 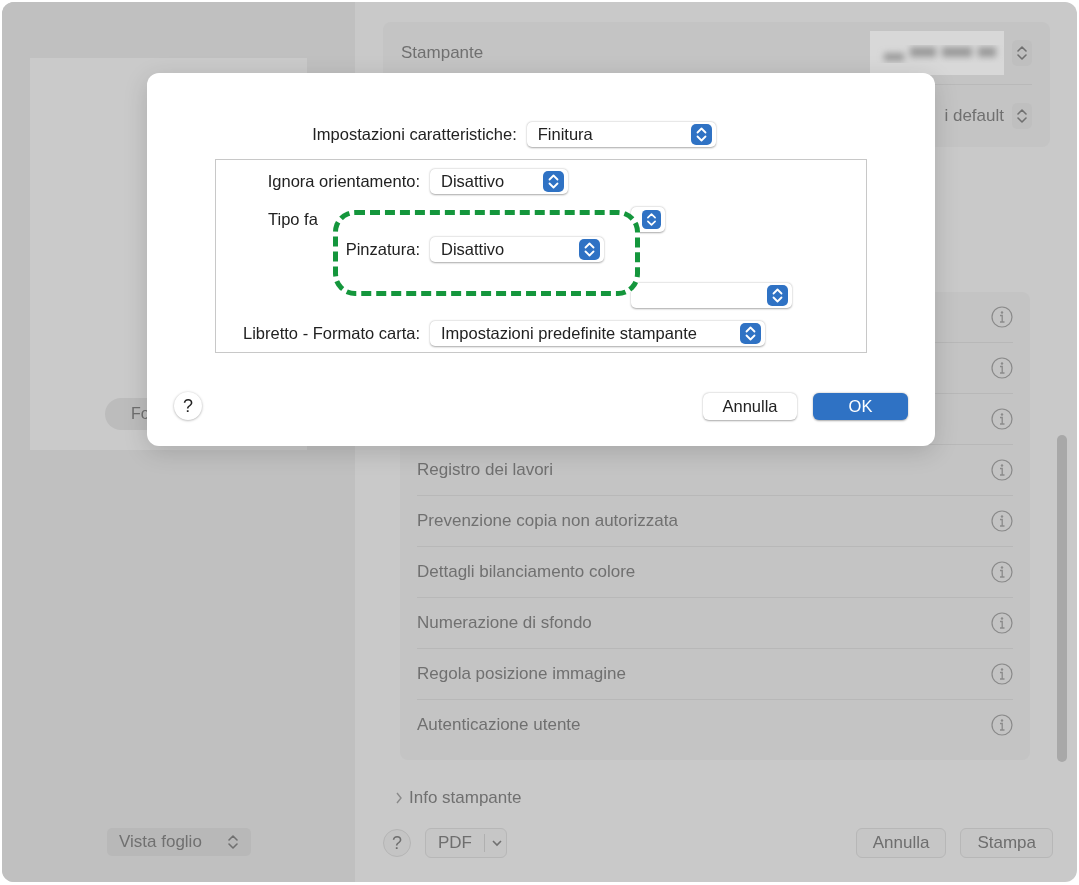 What do you see at coordinates (499, 725) in the screenshot?
I see `option-label: Autenticazione utente` at bounding box center [499, 725].